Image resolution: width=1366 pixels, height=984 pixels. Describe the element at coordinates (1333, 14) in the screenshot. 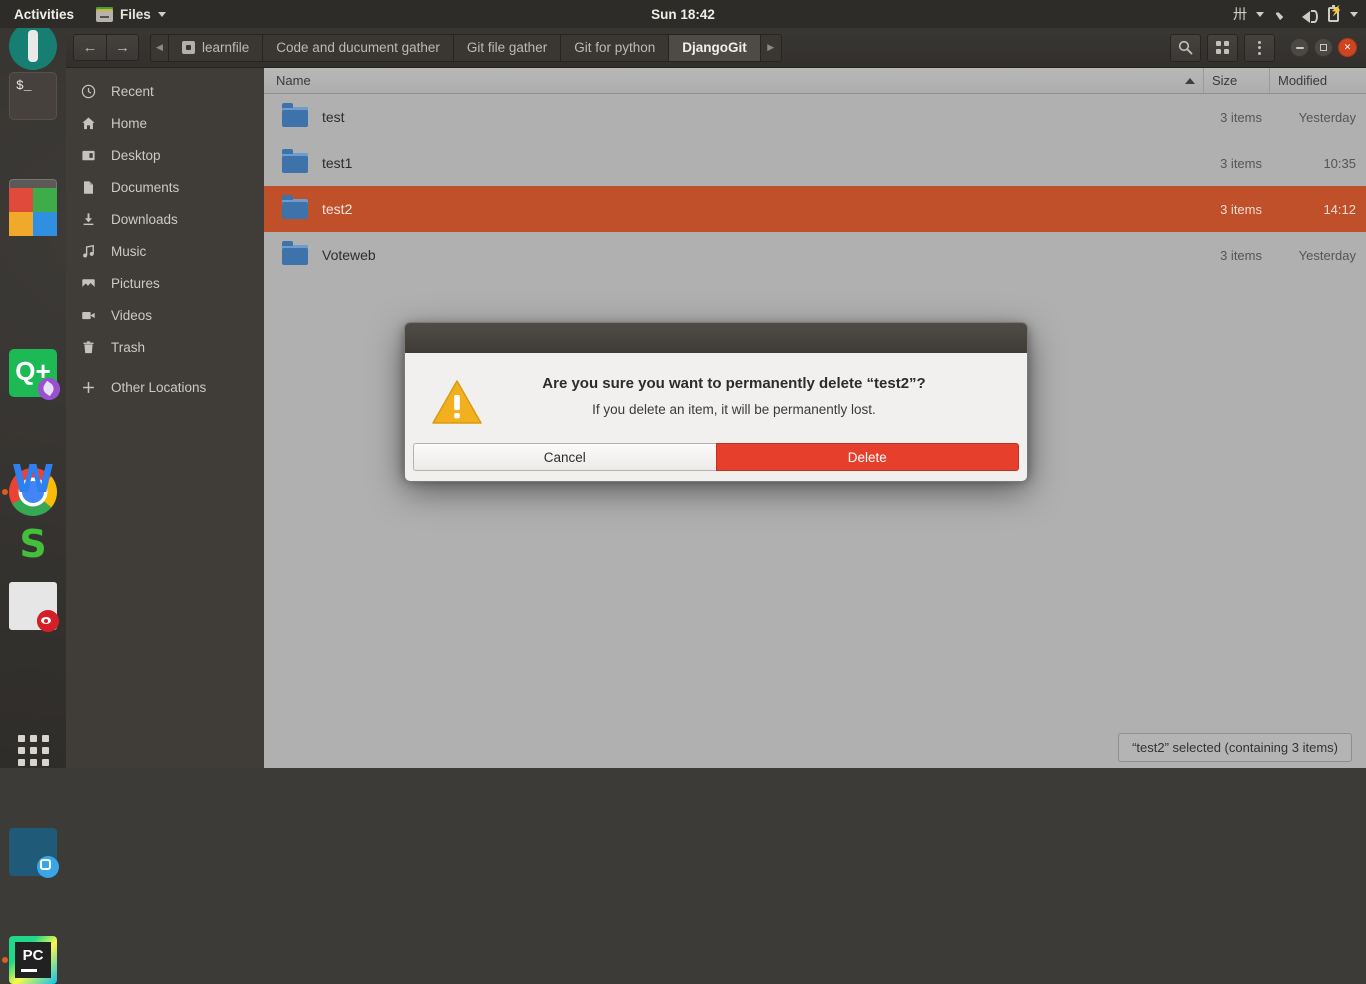

I see `battery-icon` at that location.